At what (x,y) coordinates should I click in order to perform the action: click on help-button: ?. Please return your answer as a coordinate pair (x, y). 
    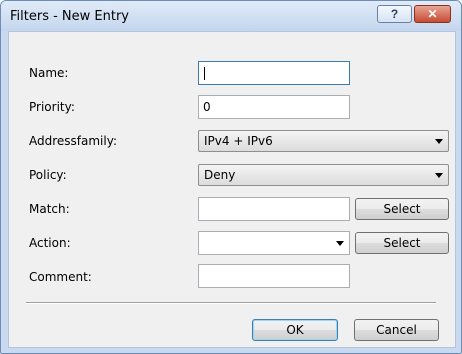
    Looking at the image, I should click on (394, 14).